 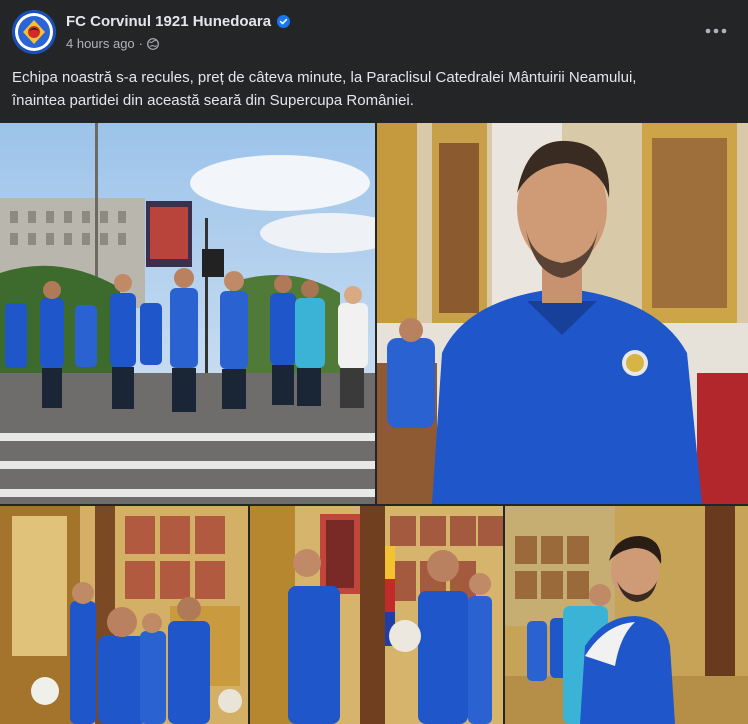 What do you see at coordinates (124, 615) in the screenshot?
I see `photo-group-iconostasis` at bounding box center [124, 615].